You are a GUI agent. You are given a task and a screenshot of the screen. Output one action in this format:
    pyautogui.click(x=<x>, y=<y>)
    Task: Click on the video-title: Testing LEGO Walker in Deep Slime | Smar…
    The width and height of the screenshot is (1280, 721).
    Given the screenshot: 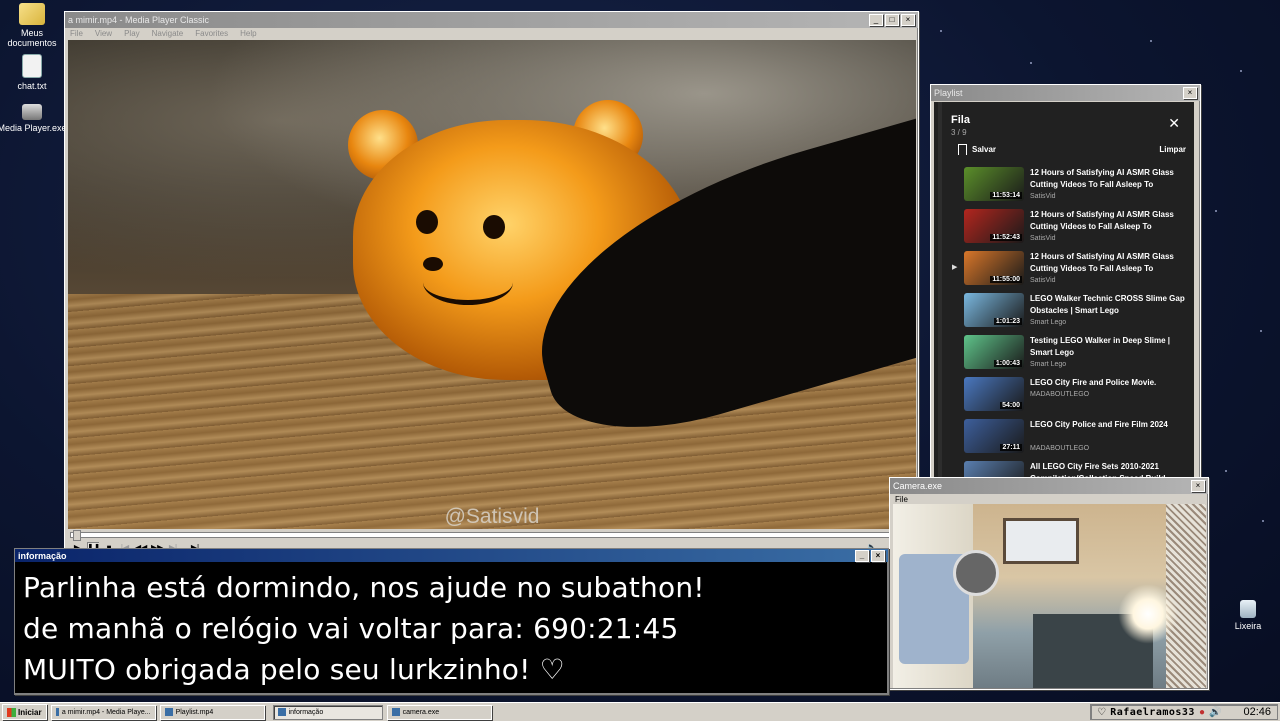 What is the action you would take?
    pyautogui.click(x=1108, y=347)
    